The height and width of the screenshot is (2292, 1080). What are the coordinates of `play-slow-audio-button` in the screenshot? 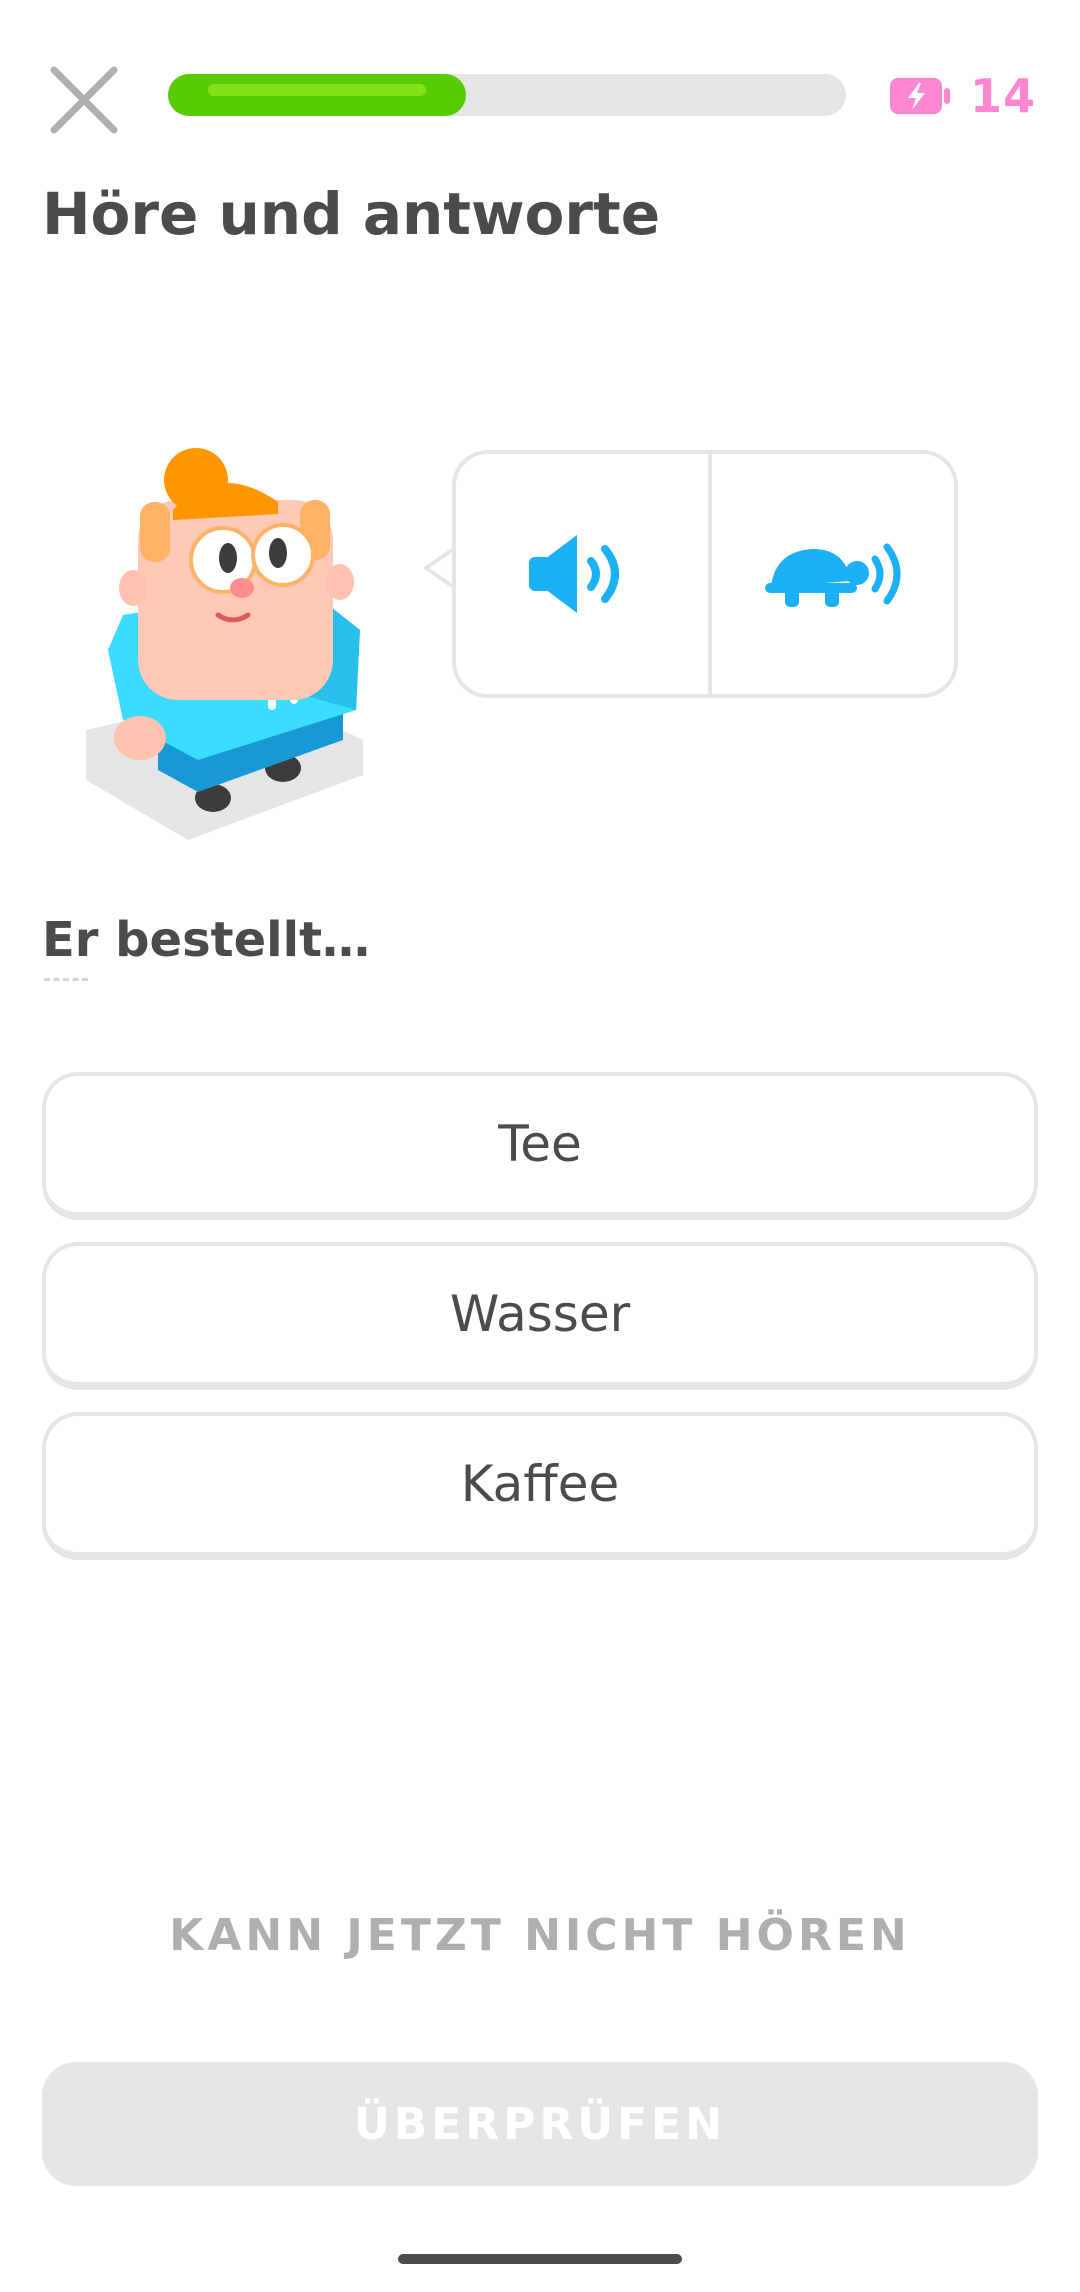 It's located at (836, 574).